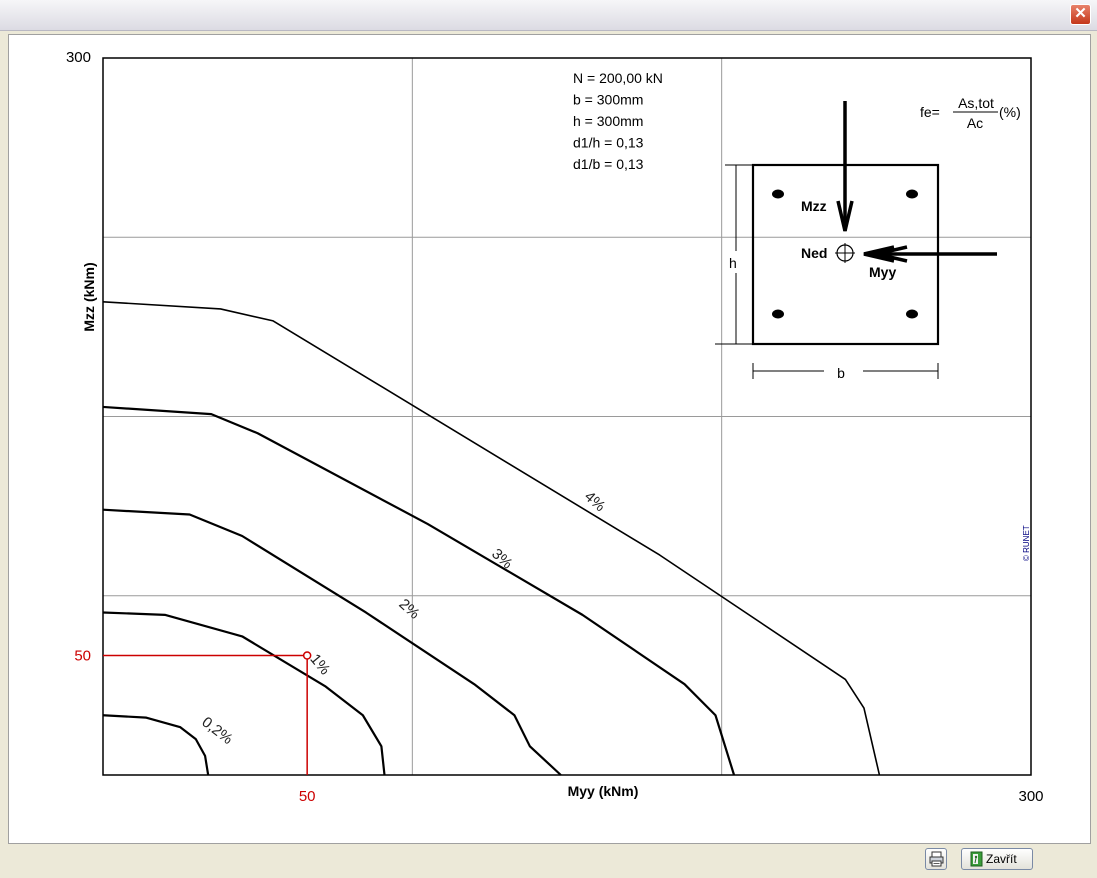 Image resolution: width=1097 pixels, height=878 pixels. I want to click on series-label-1: 0,2%, so click(216, 731).